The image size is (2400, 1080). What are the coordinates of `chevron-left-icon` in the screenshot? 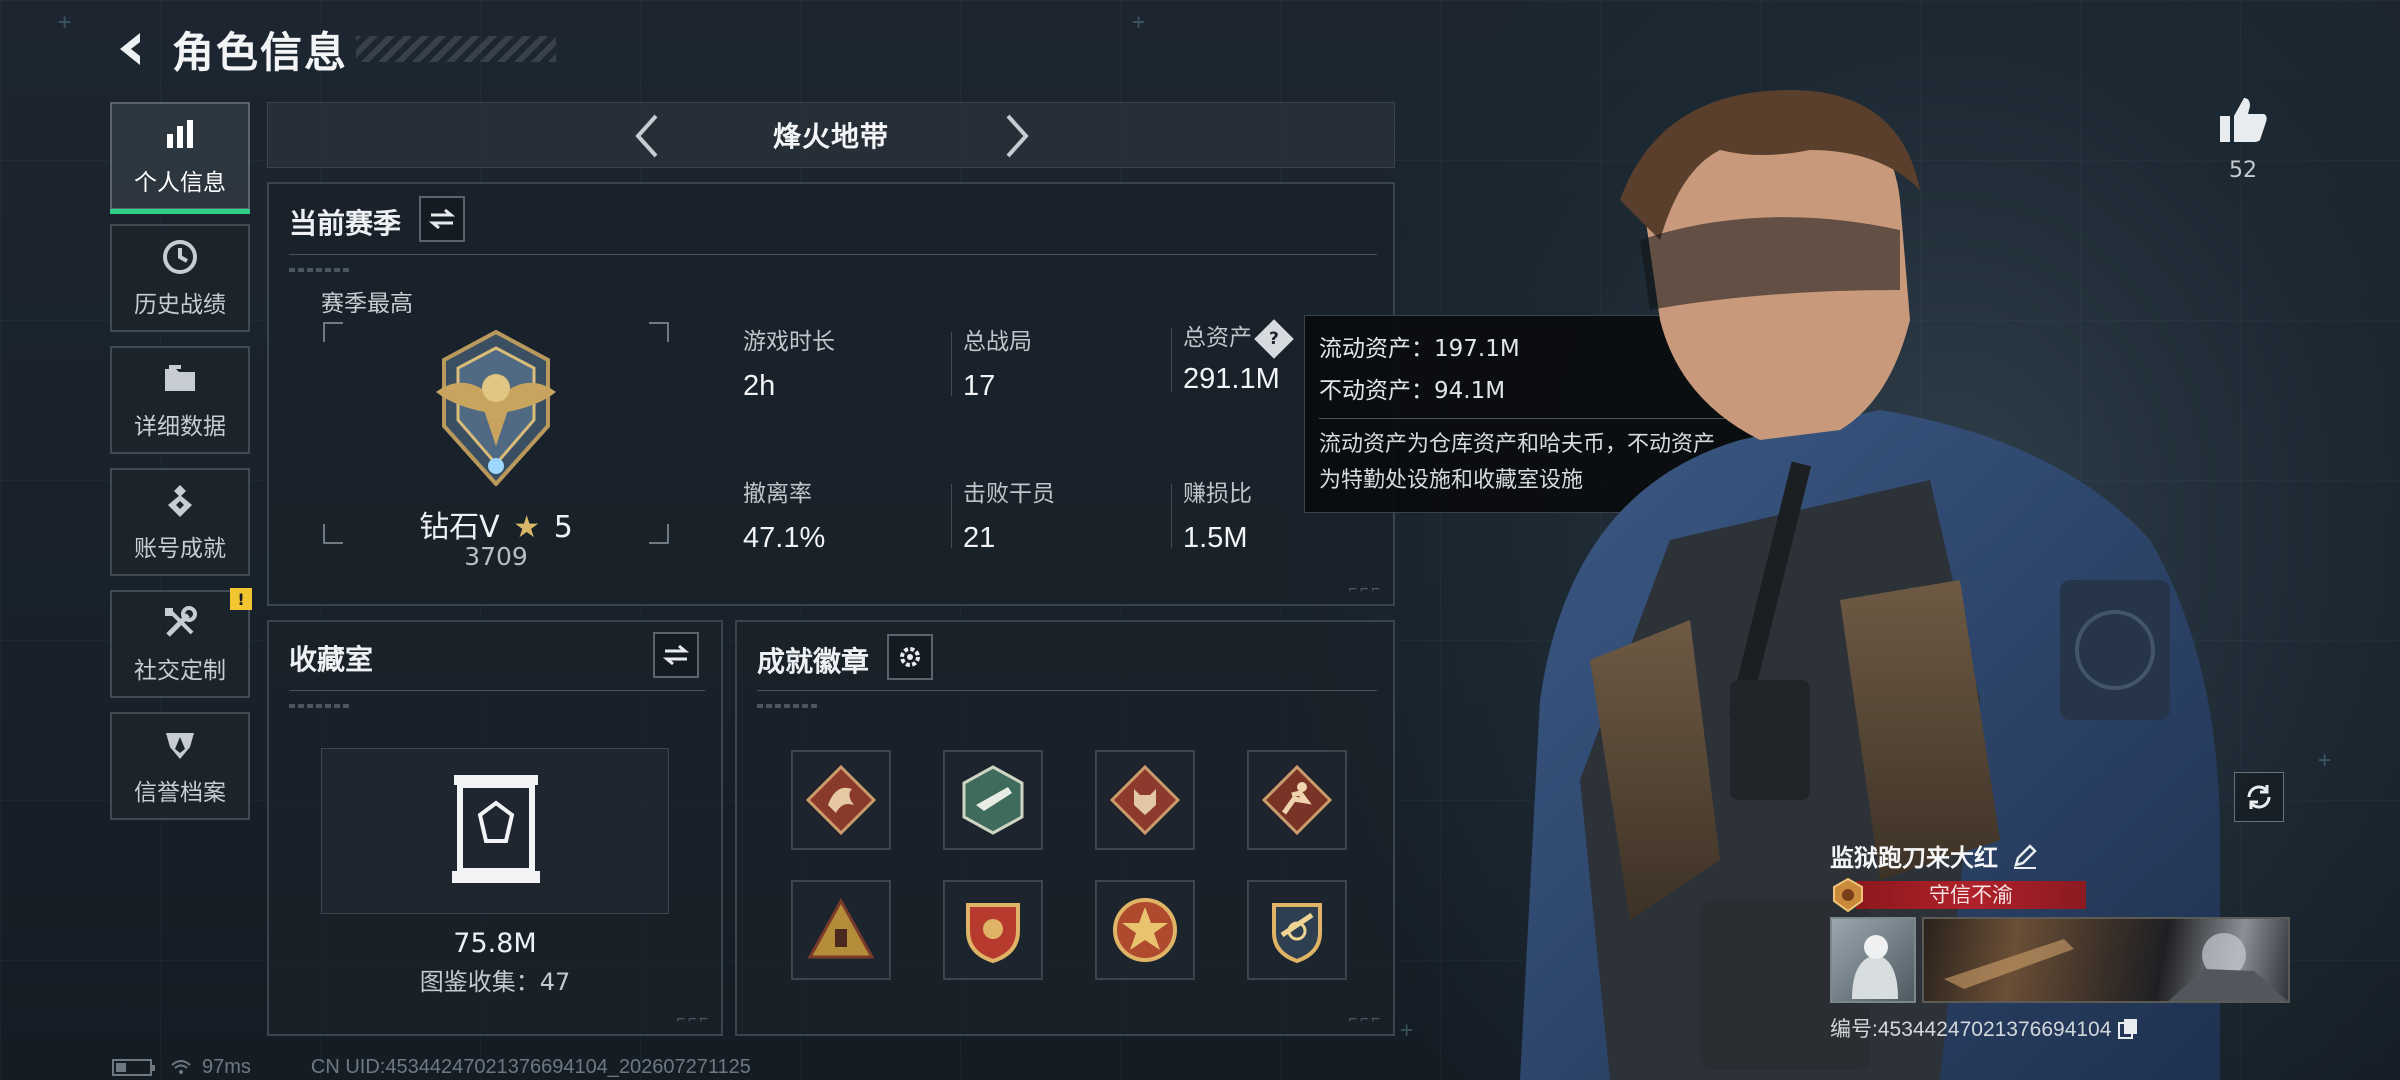 It's located at (646, 136).